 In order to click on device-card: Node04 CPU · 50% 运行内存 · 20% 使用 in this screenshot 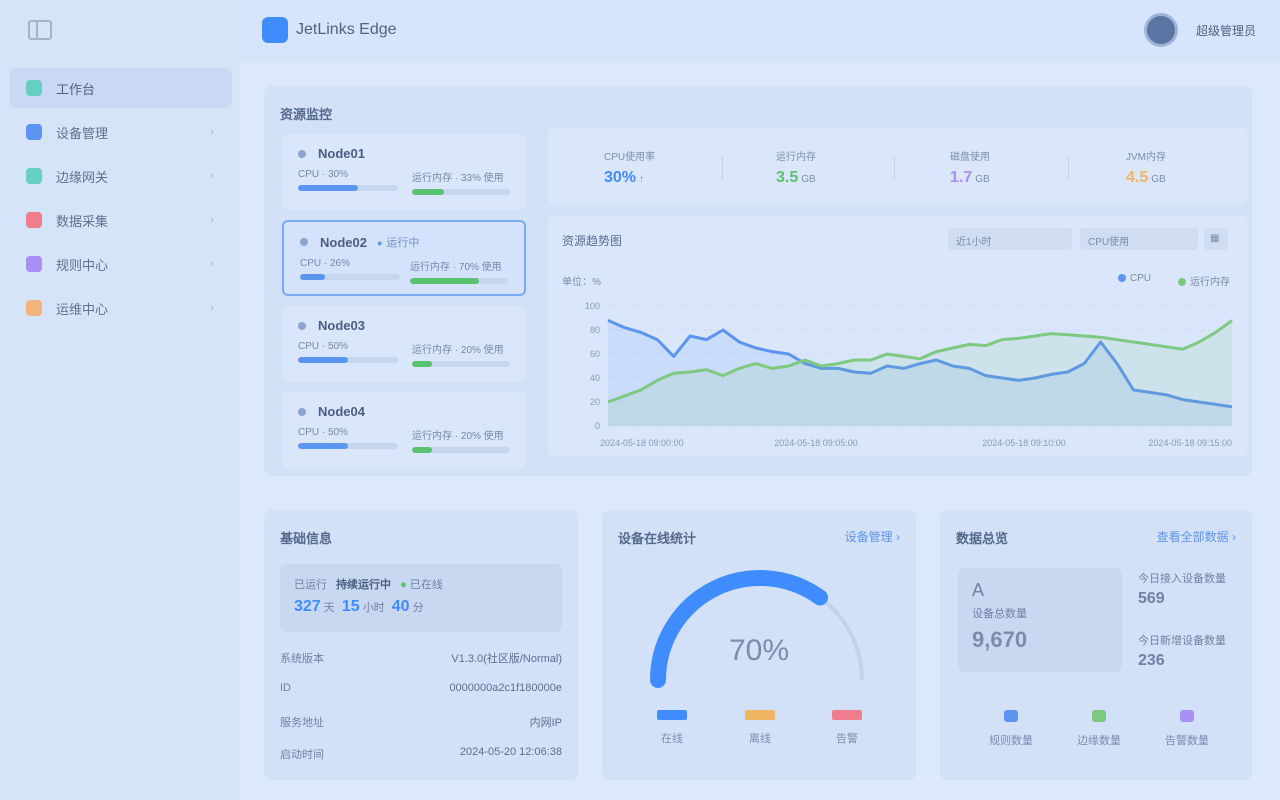, I will do `click(404, 430)`.